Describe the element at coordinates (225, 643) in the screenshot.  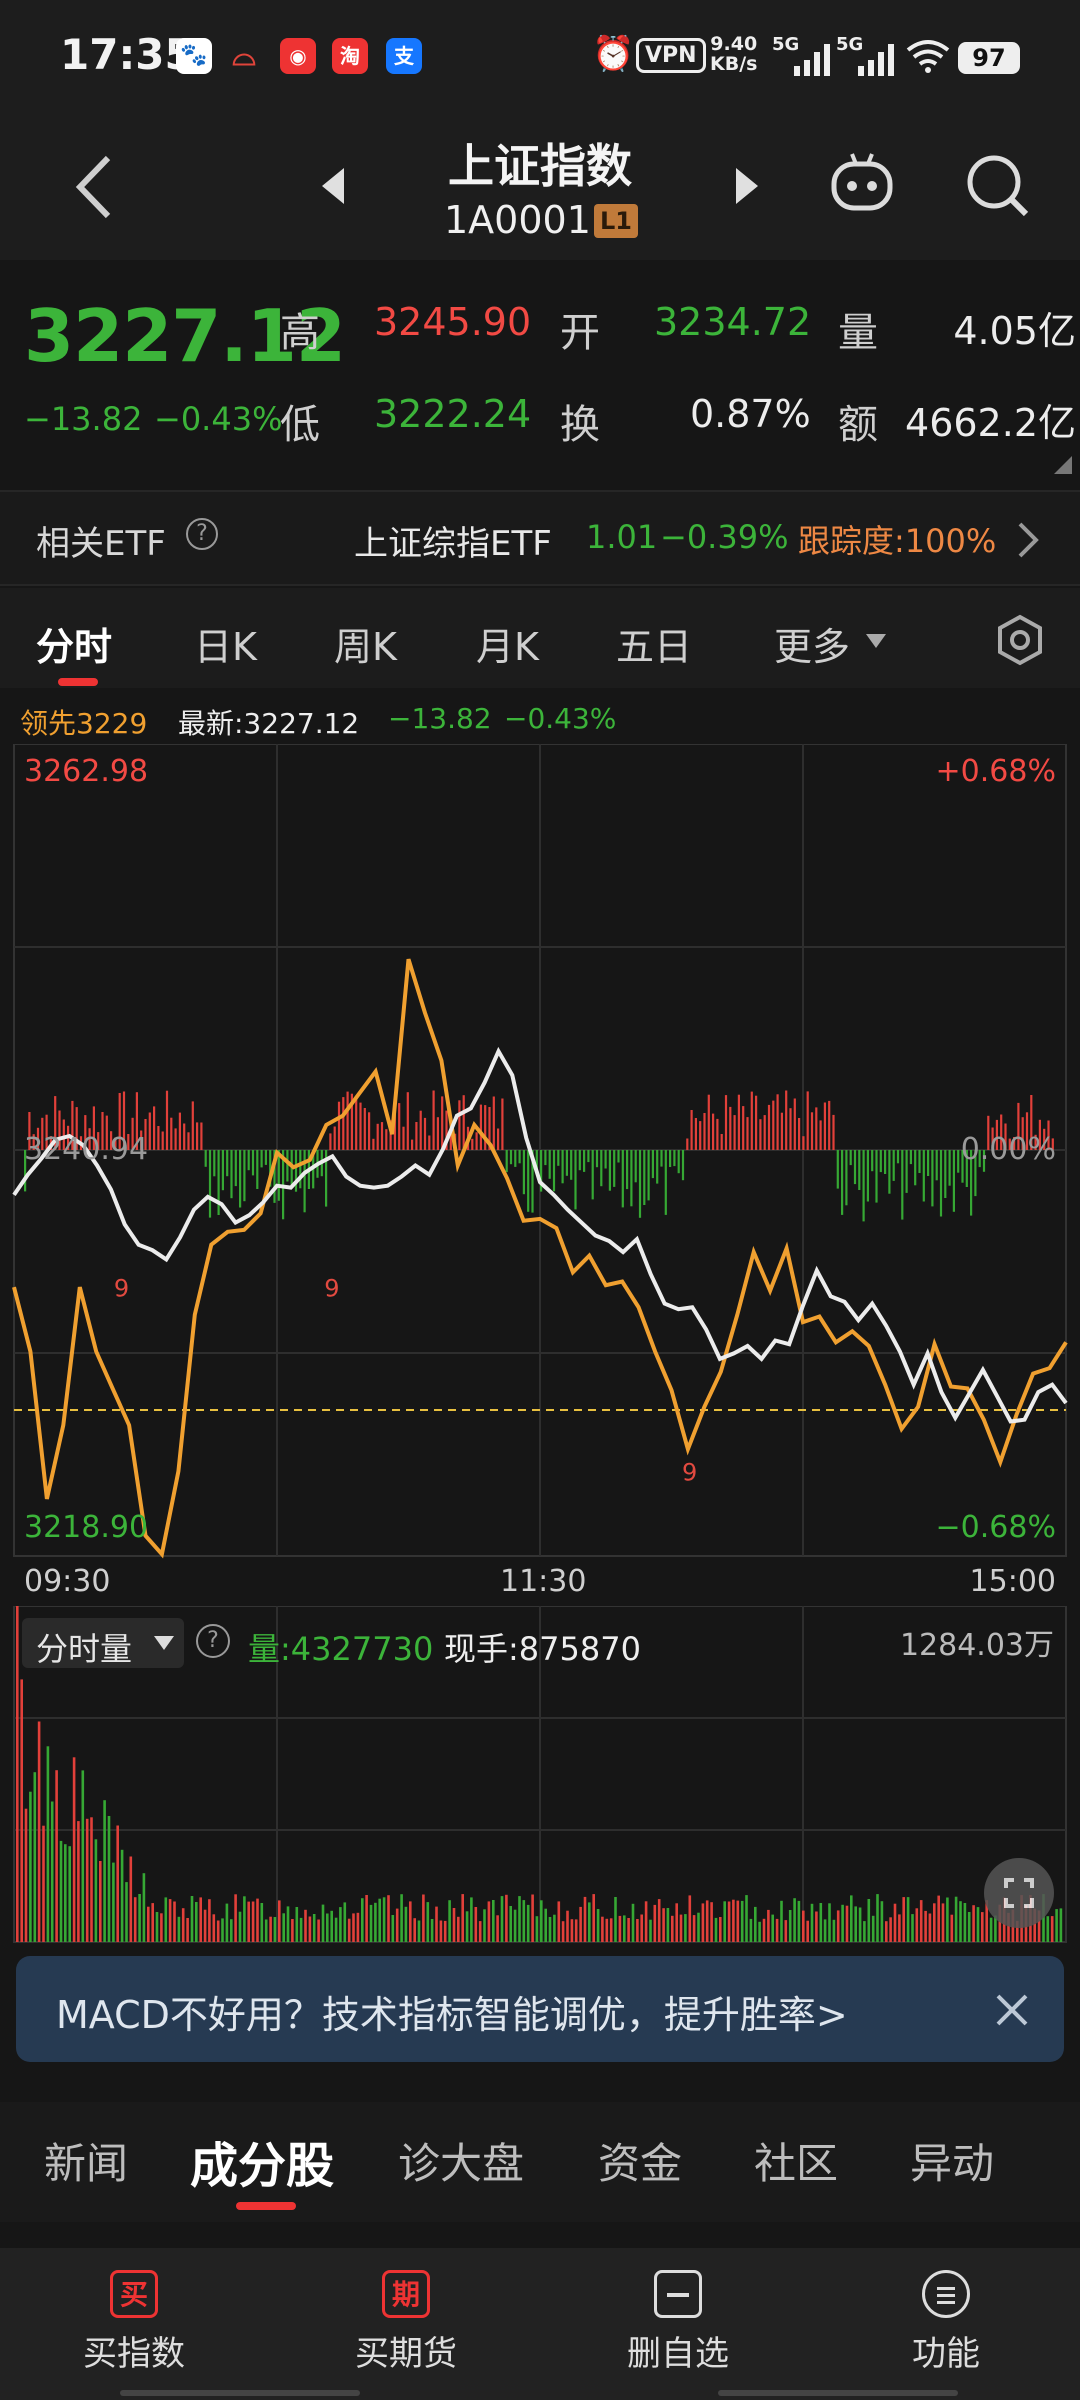
I see `tab-daily-k: 日K` at that location.